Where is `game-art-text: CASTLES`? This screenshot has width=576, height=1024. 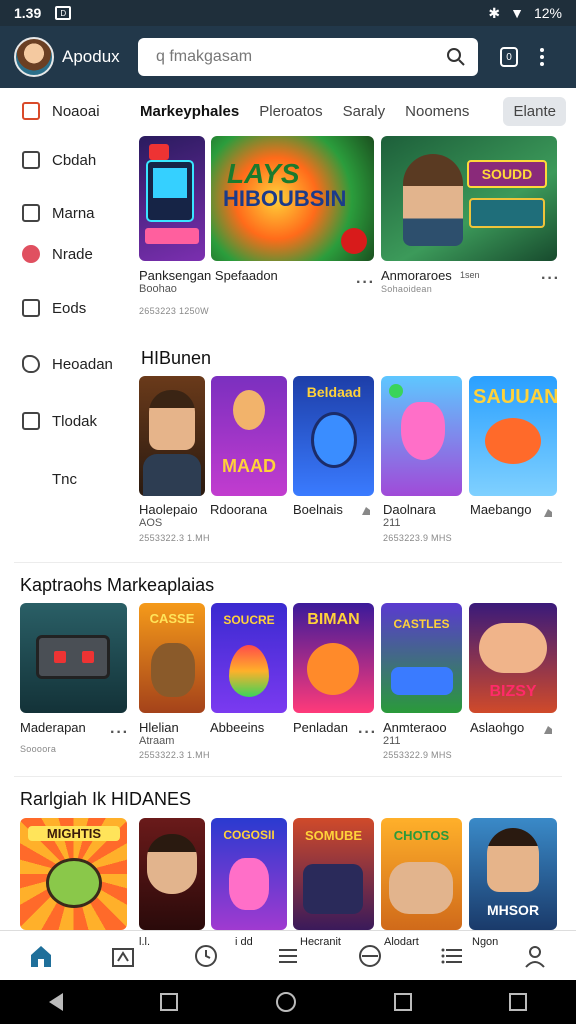
game-art-text: CASTLES is located at coordinates (421, 624).